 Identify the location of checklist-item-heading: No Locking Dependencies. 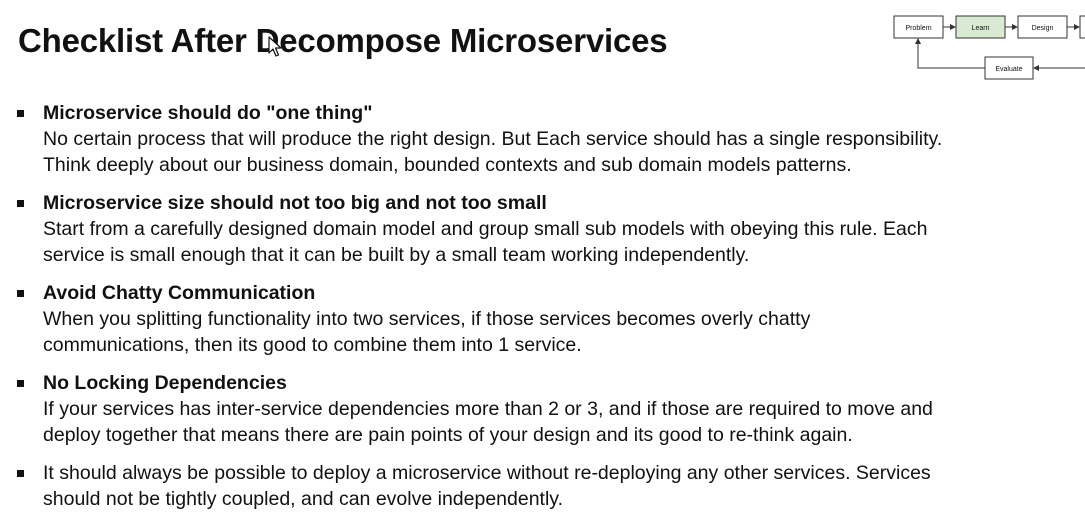
(165, 383).